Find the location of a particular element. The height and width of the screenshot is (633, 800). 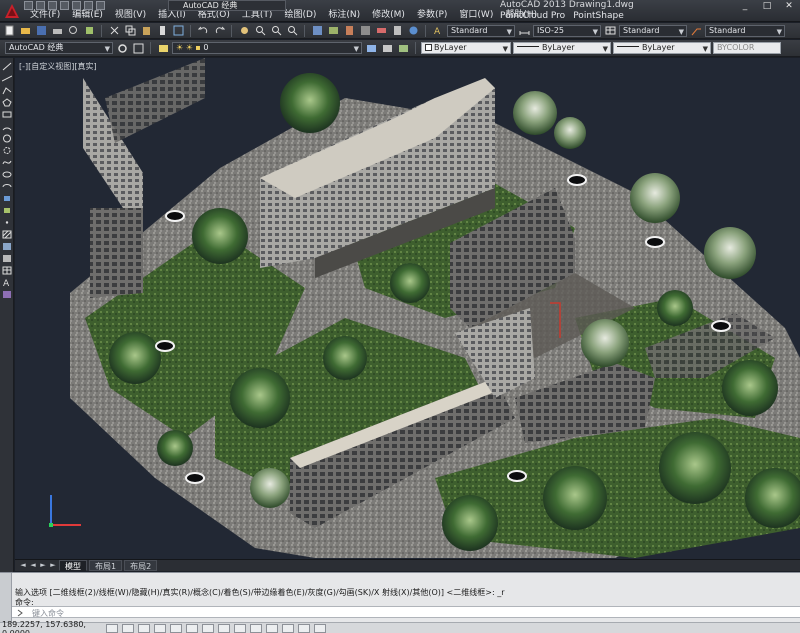

last-tab-icon: ► is located at coordinates (53, 565).